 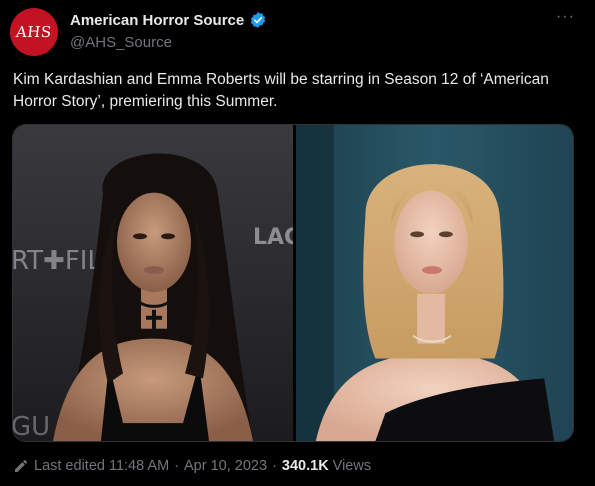 What do you see at coordinates (101, 466) in the screenshot?
I see `last-edited-link: Last edited 11:48 AM` at bounding box center [101, 466].